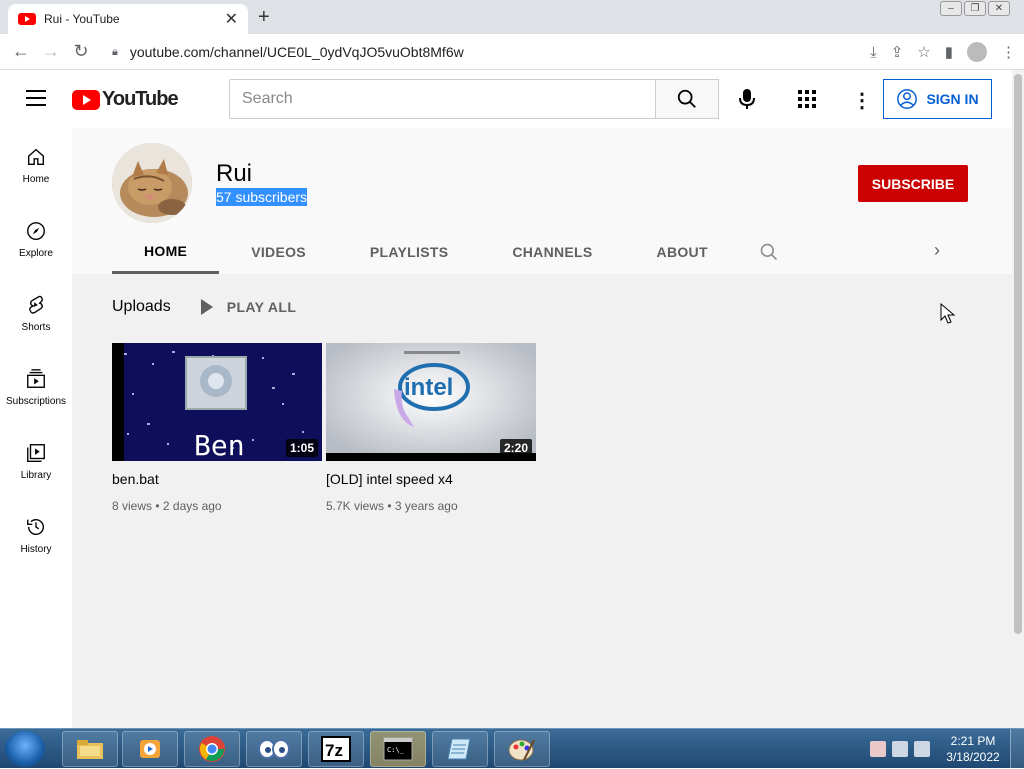 This screenshot has height=769, width=1024. I want to click on browser-actions: ⤓ ⇪ ☆ ▮ ⋮, so click(943, 52).